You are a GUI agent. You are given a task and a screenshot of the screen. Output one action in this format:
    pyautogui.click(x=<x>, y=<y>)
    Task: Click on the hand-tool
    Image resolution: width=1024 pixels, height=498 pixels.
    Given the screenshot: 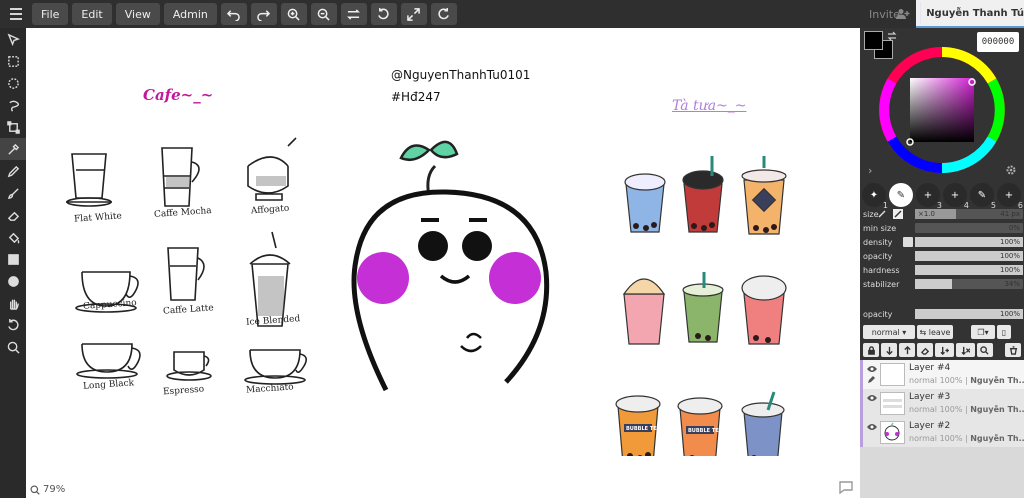 What is the action you would take?
    pyautogui.click(x=13, y=303)
    